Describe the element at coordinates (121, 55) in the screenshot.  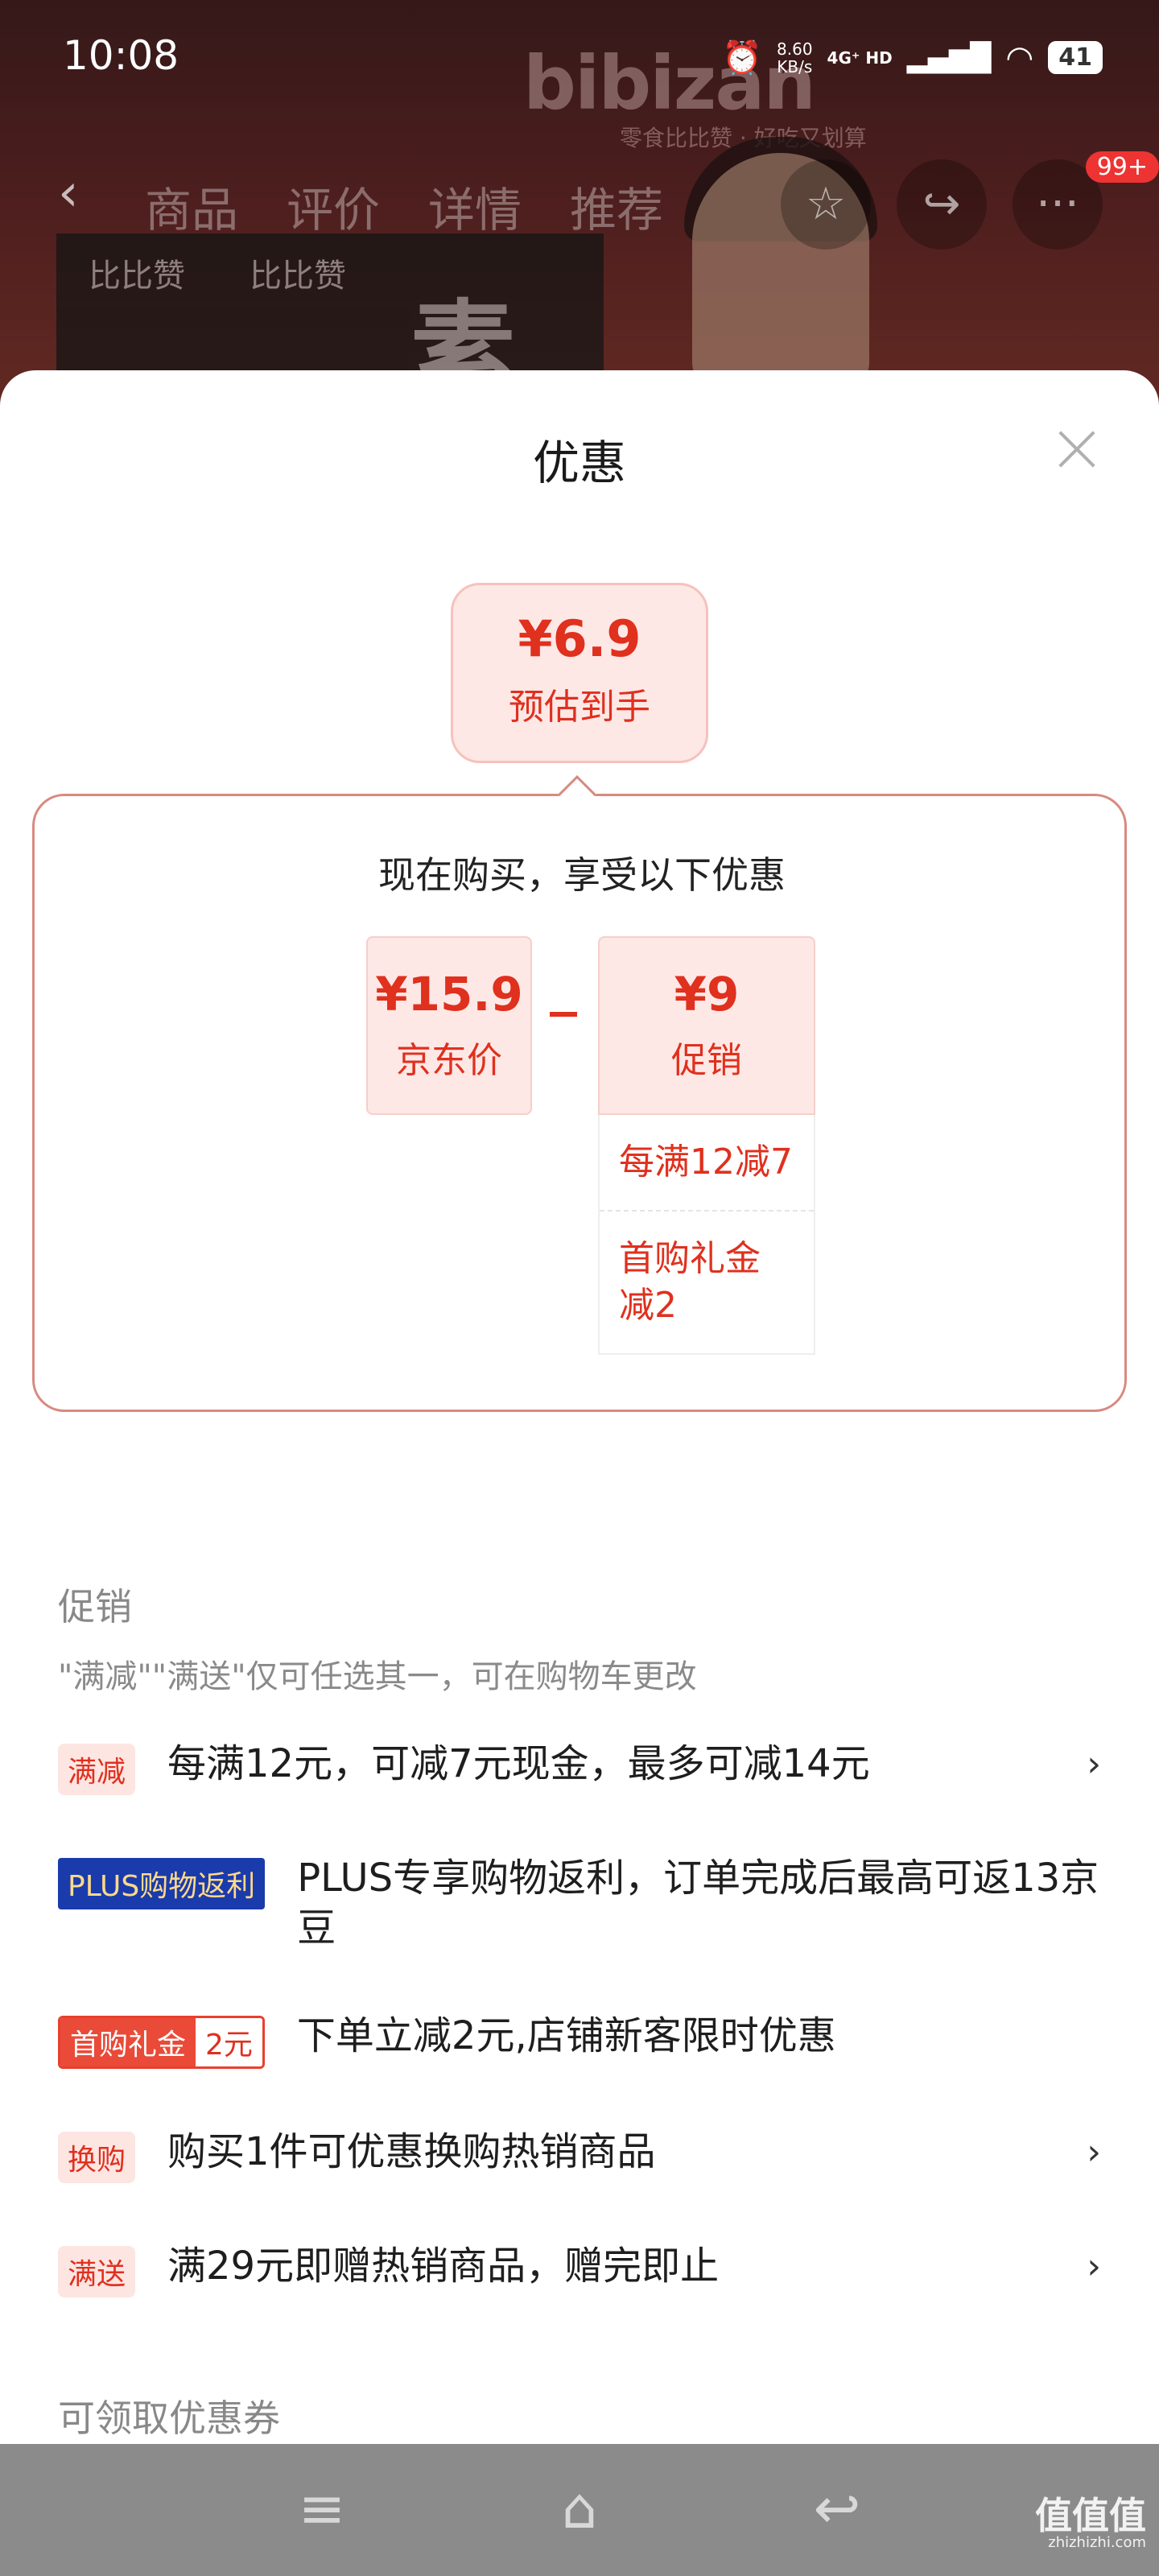
I see `status-time: 10:08` at that location.